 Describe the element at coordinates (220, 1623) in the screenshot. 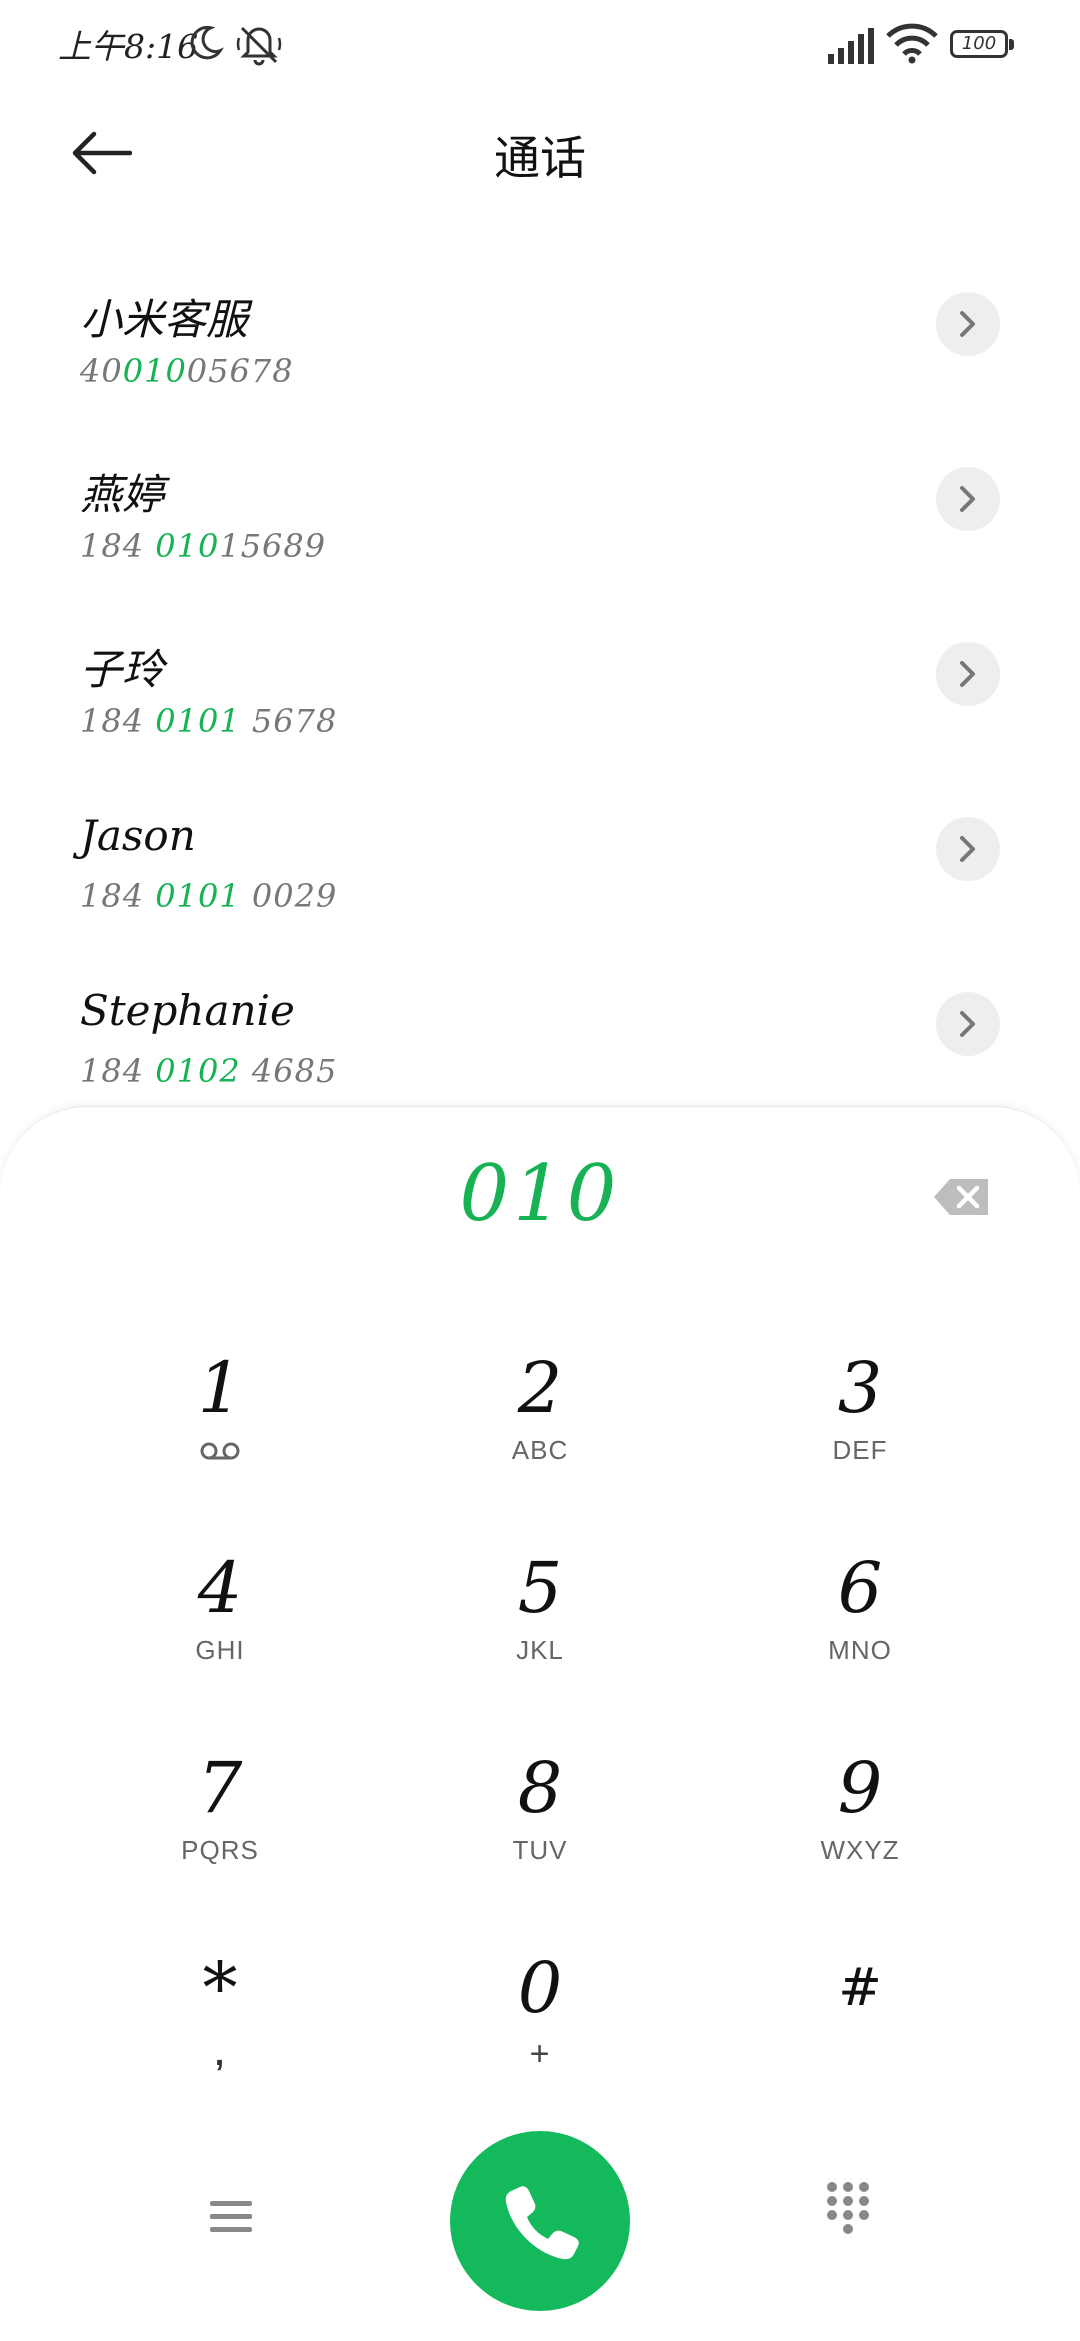

I see `key-4: 4 GHI` at that location.